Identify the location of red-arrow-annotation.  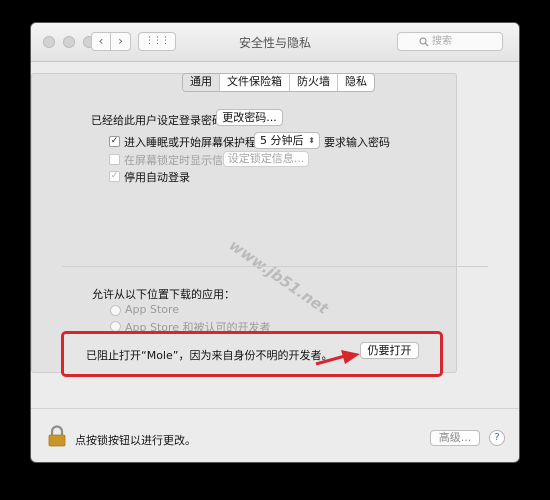
(337, 358).